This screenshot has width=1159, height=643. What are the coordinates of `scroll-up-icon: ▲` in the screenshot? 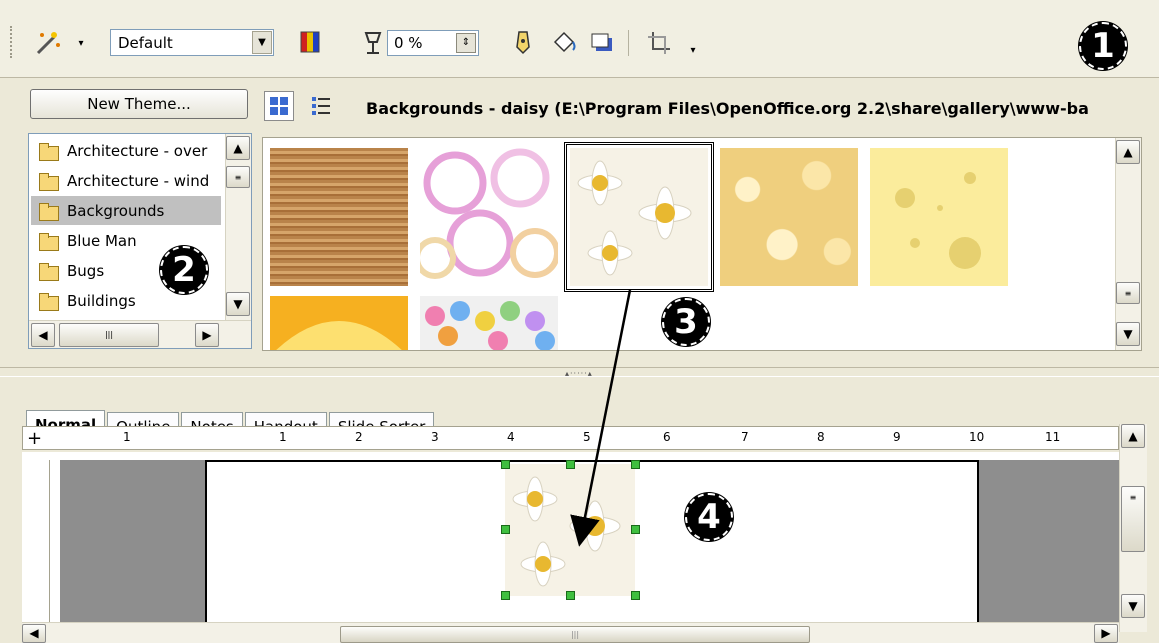 It's located at (1133, 436).